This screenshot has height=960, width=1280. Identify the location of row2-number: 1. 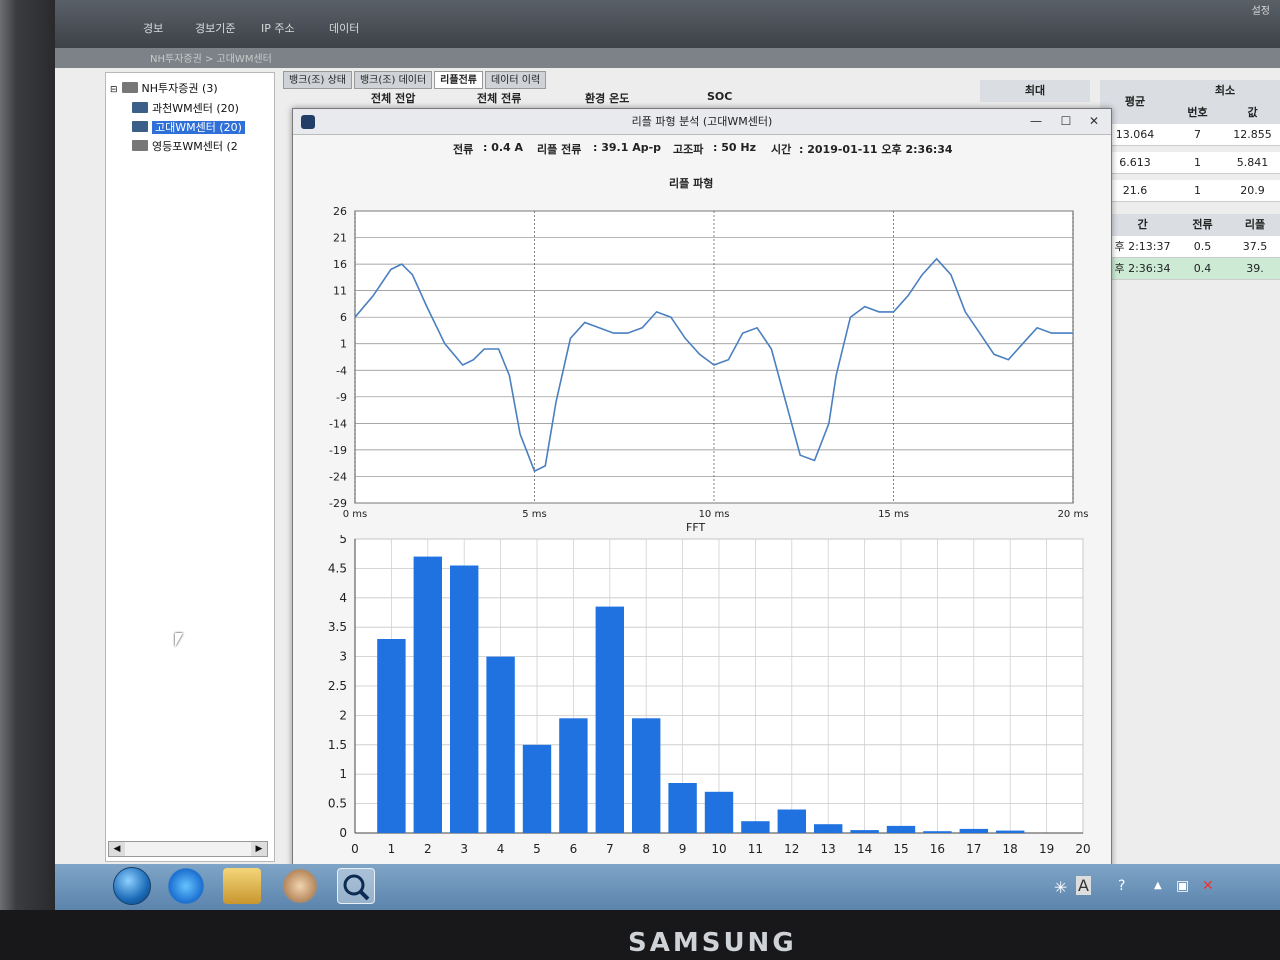
(1197, 163).